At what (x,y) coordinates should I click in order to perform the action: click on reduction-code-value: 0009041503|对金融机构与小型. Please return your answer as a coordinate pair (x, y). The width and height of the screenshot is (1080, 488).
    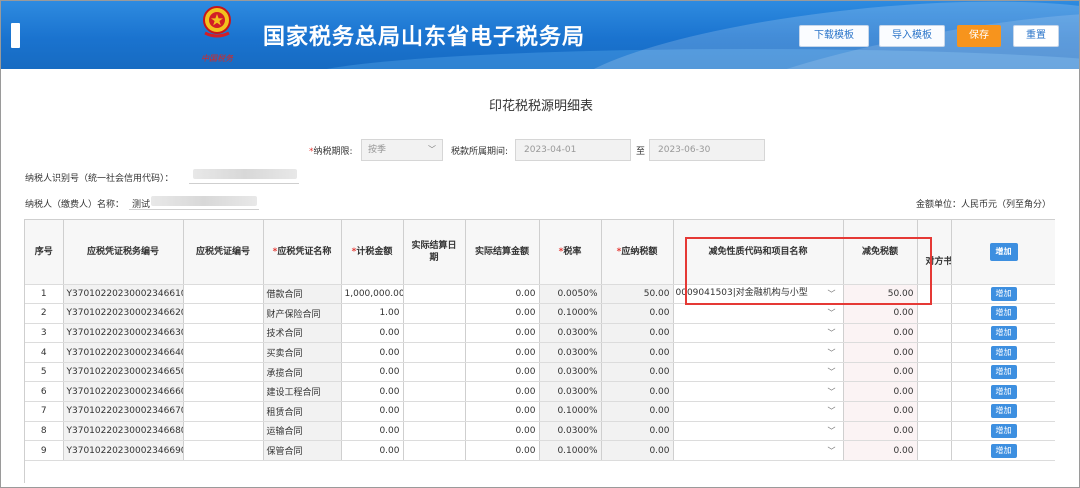
    Looking at the image, I should click on (741, 292).